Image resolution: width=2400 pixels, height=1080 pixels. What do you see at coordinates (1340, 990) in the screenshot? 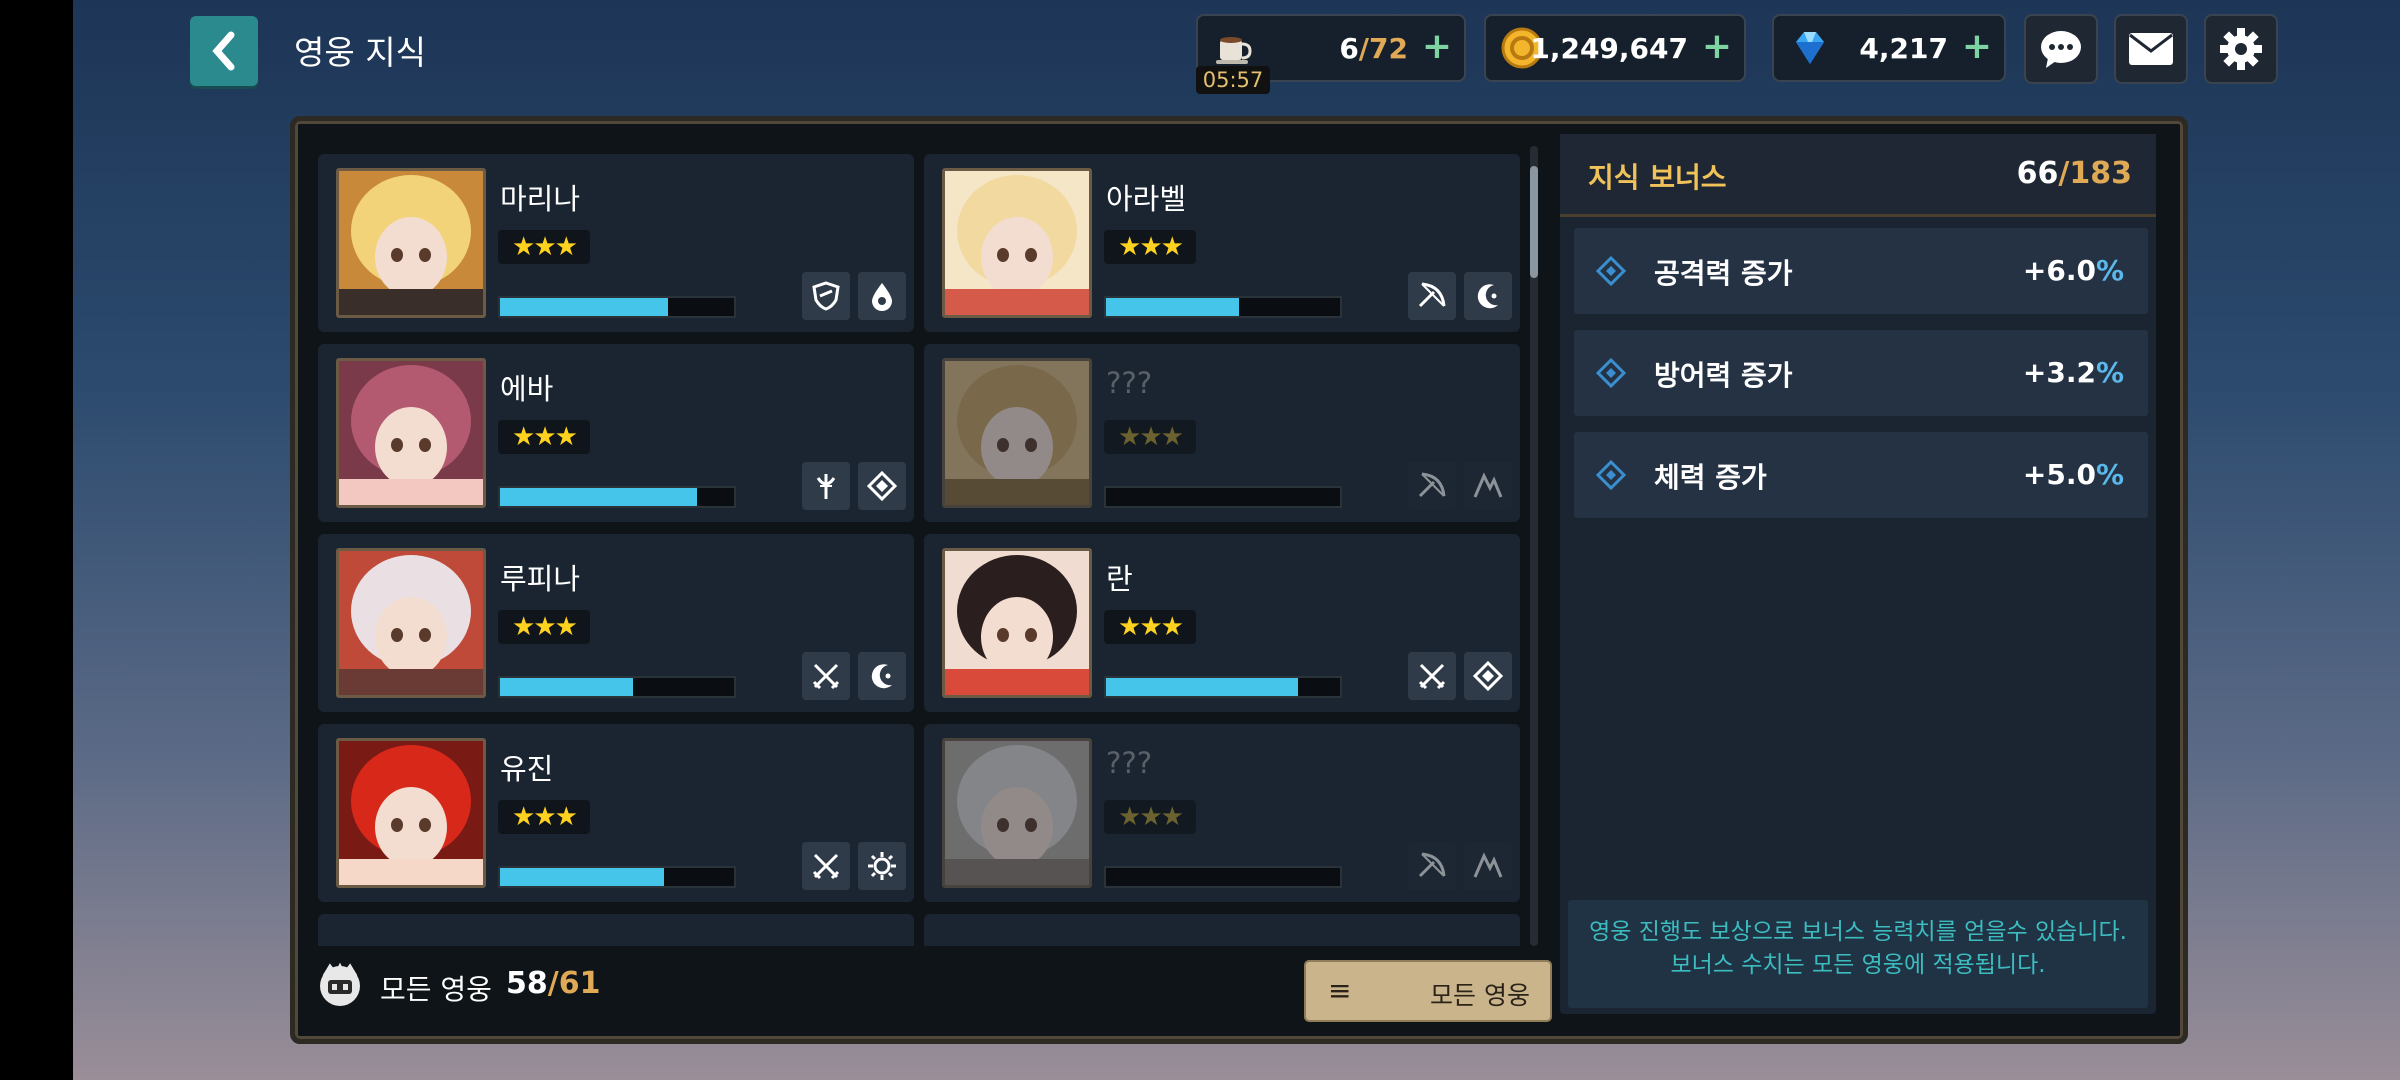
I see `menu-lines-icon: ≡` at bounding box center [1340, 990].